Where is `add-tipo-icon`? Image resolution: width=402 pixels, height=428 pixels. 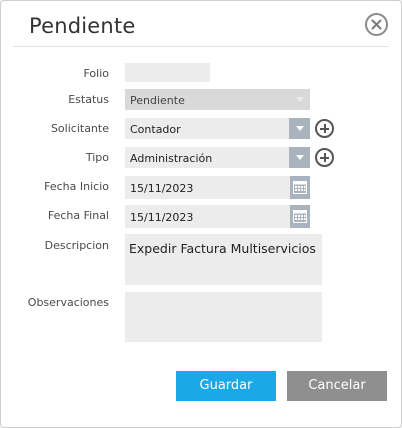 add-tipo-icon is located at coordinates (324, 157).